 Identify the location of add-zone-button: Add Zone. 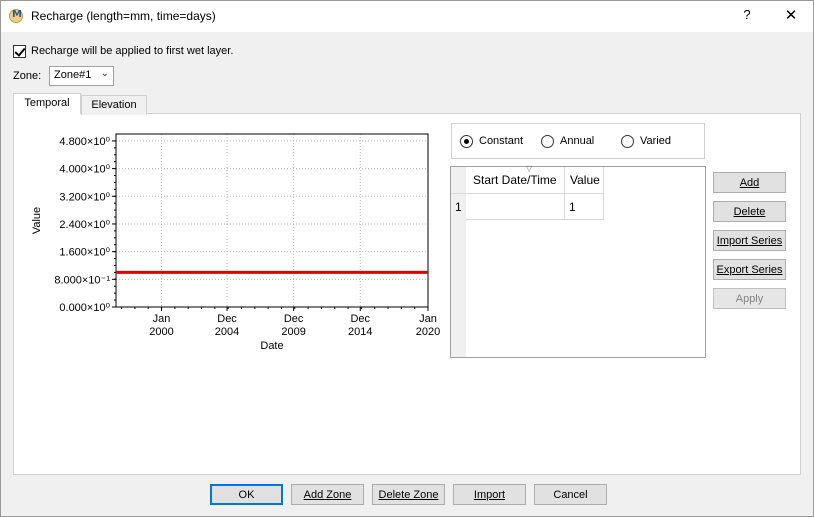
(327, 494).